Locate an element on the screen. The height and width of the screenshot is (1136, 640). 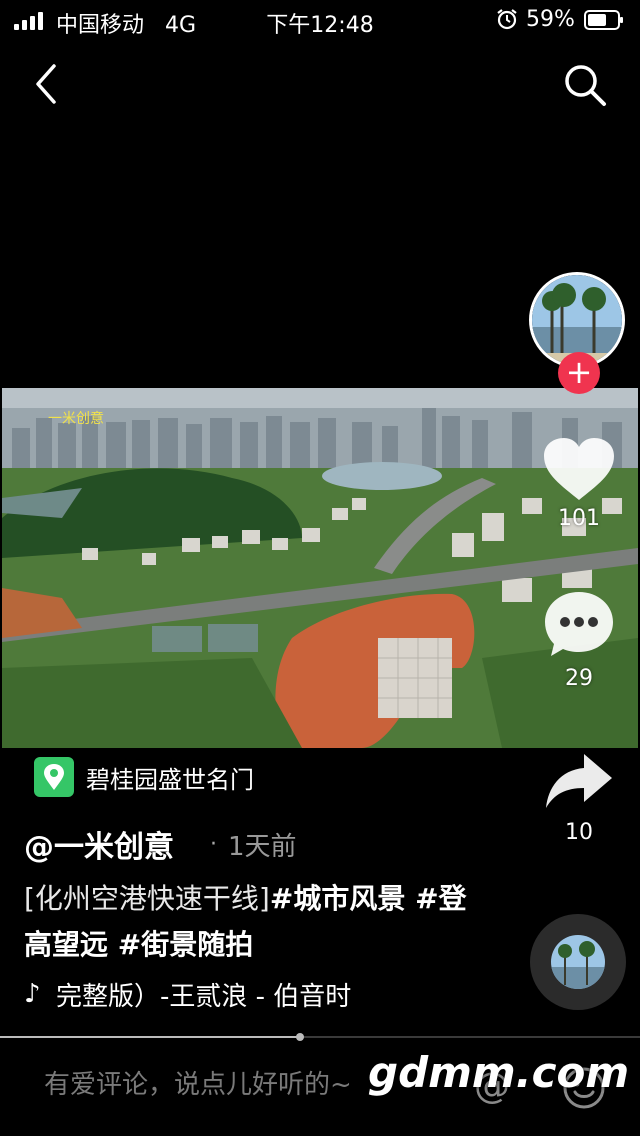
music-title: 完整版）-王贰浪 - 伯音时 is located at coordinates (204, 996).